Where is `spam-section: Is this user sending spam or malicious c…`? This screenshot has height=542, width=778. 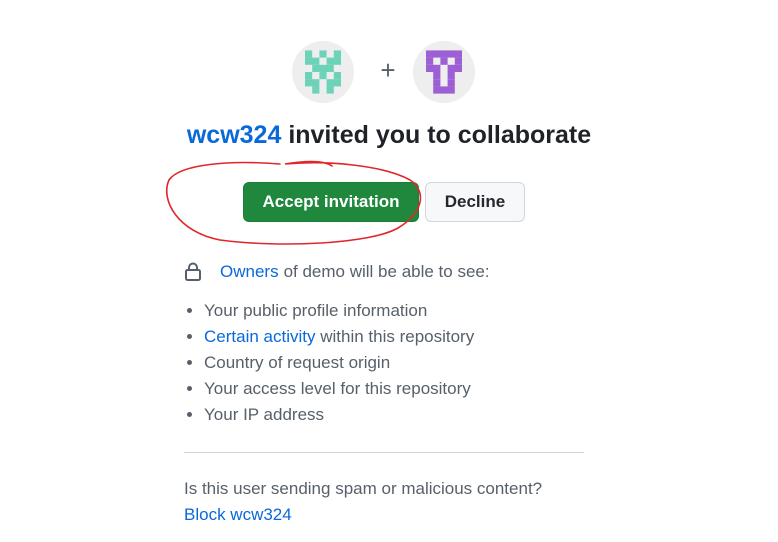
spam-section: Is this user sending spam or malicious c… is located at coordinates (363, 502).